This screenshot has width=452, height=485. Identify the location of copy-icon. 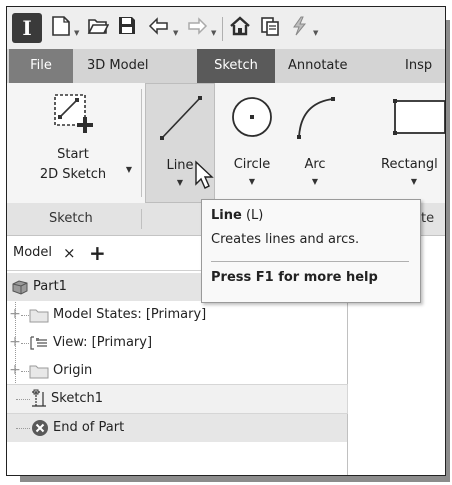
(270, 26).